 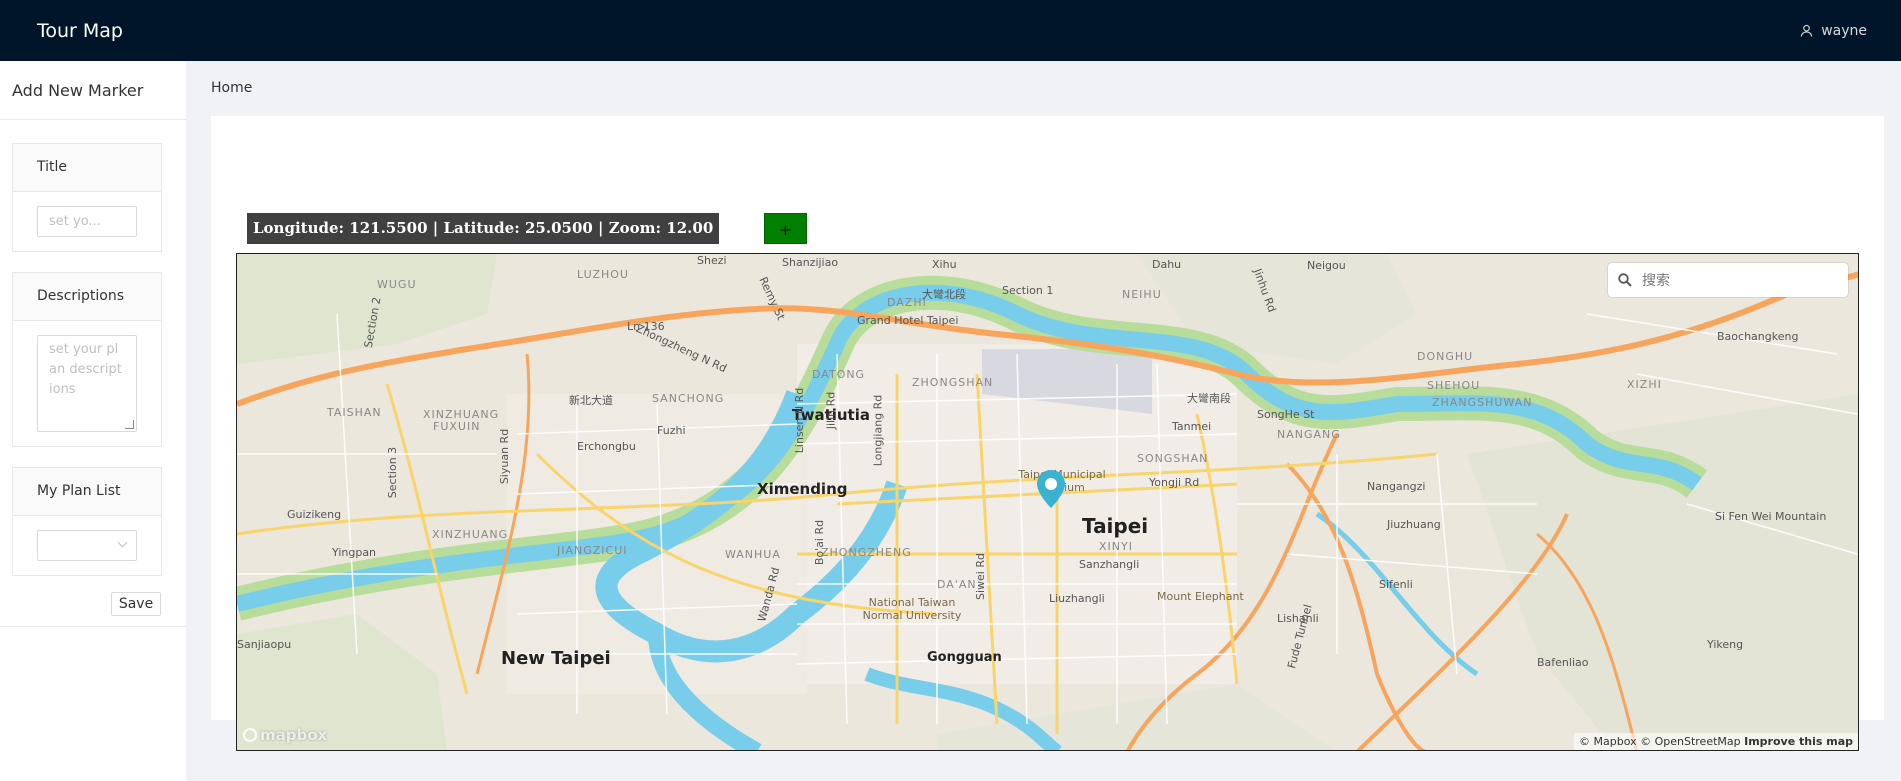 I want to click on map-label-nangang: NANGANG, so click(x=1309, y=434).